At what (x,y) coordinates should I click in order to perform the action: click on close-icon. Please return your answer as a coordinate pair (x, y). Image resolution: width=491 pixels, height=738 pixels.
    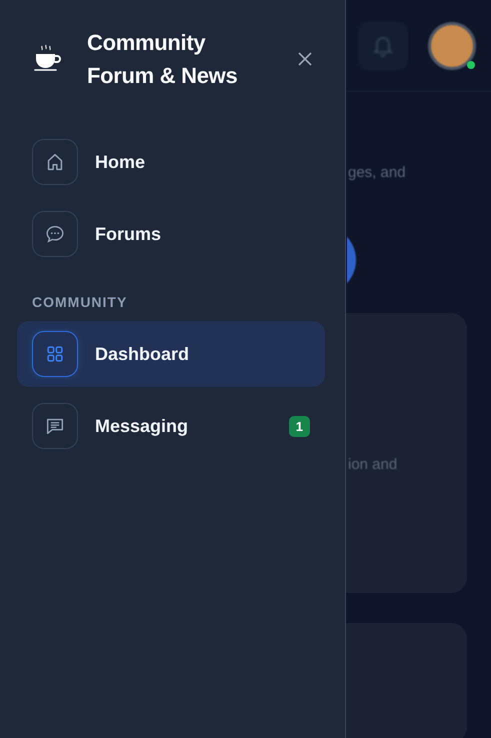
    Looking at the image, I should click on (305, 59).